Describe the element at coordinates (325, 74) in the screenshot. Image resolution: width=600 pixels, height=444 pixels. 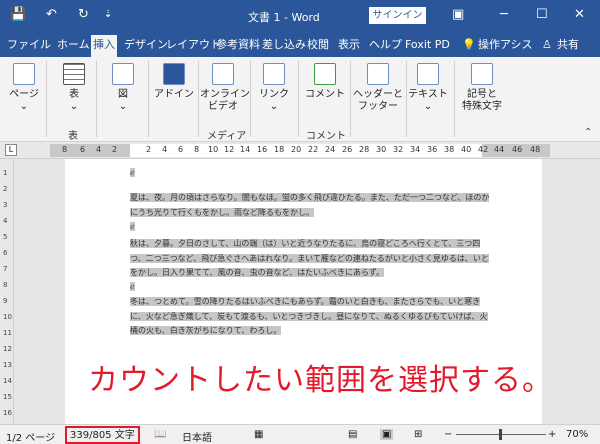
I see `comment-icon` at that location.